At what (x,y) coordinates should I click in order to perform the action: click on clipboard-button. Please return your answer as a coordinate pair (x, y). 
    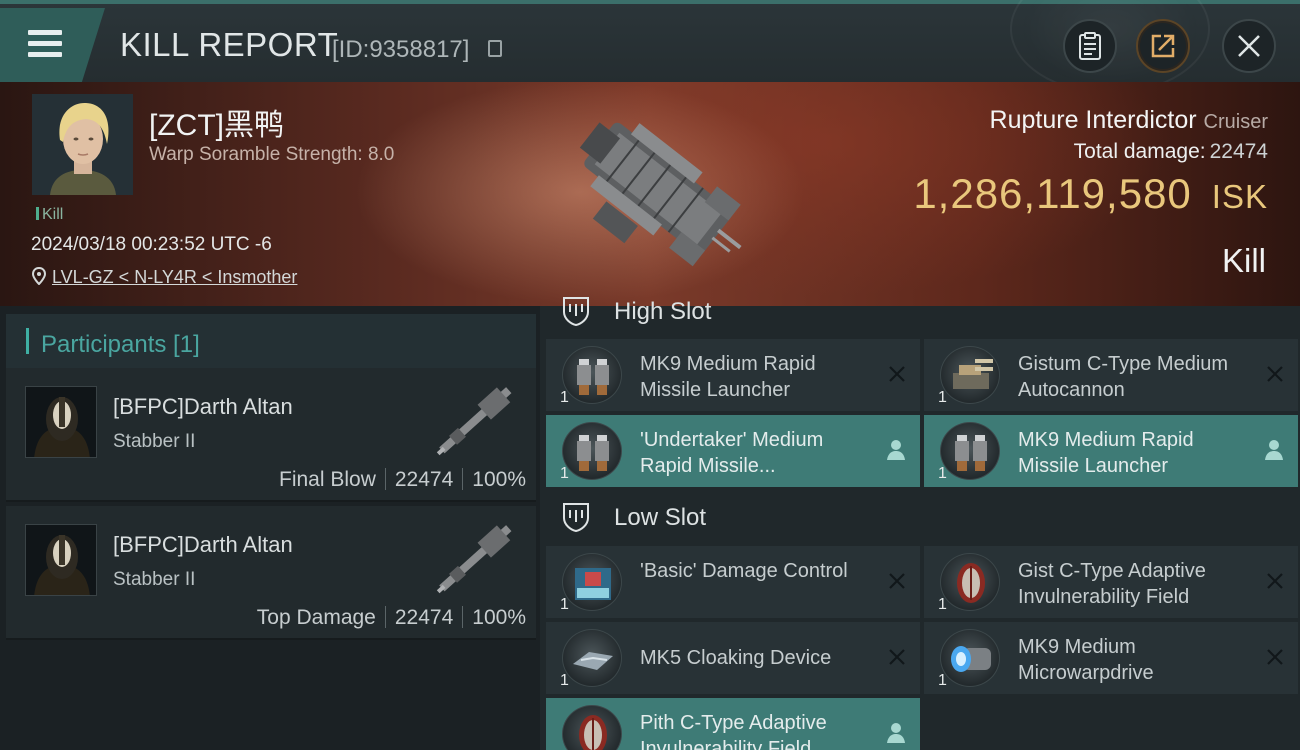
    Looking at the image, I should click on (1090, 46).